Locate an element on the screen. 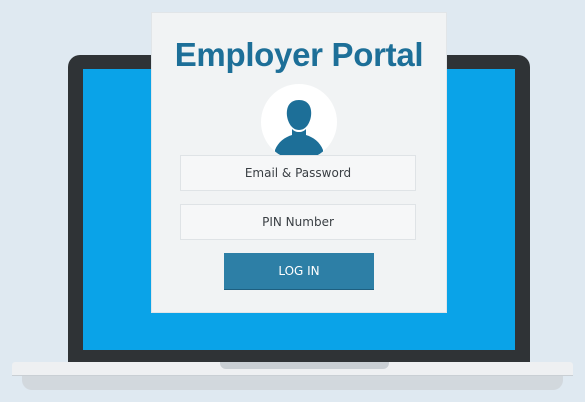 The height and width of the screenshot is (402, 585). user-avatar is located at coordinates (299, 122).